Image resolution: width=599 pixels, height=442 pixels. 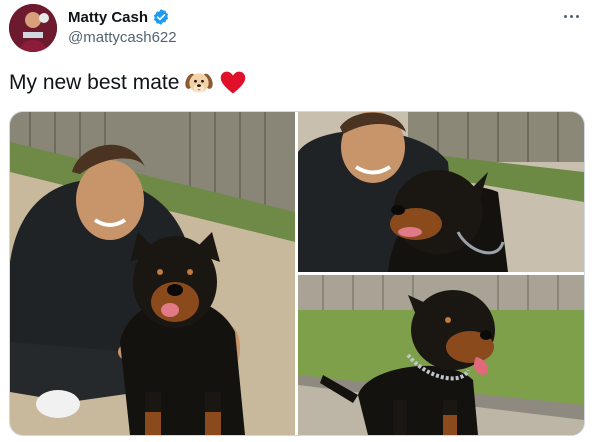 What do you see at coordinates (33, 28) in the screenshot?
I see `author-avatar` at bounding box center [33, 28].